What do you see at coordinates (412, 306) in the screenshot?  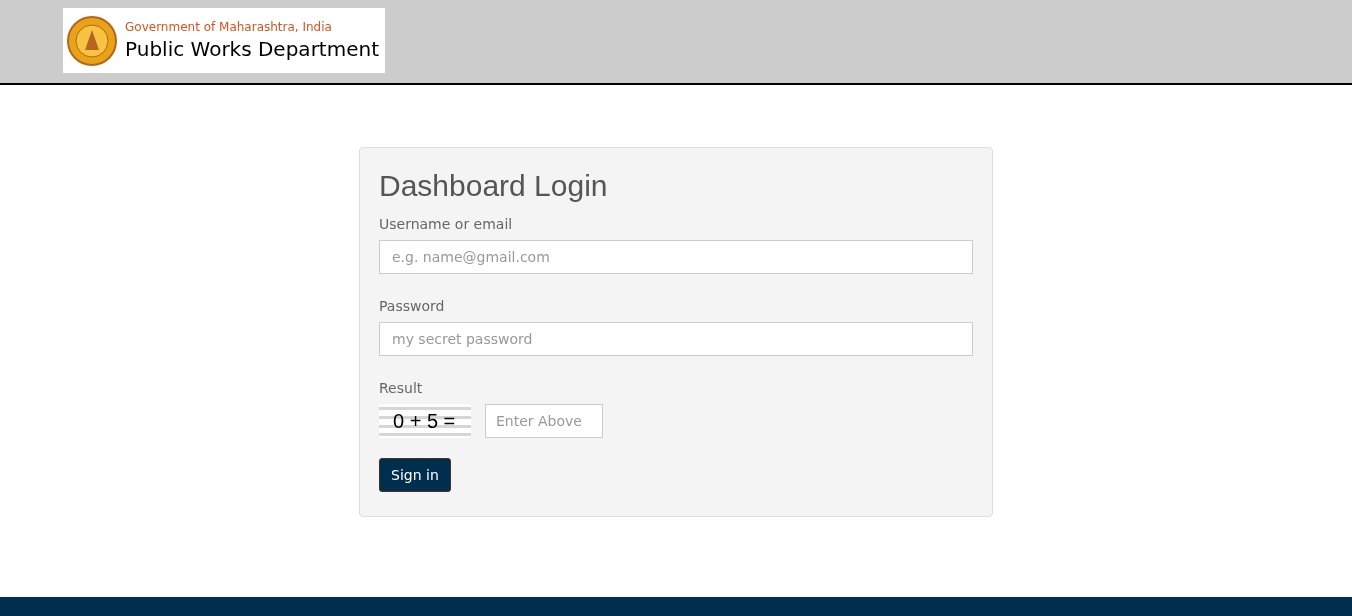 I see `field-label: Password` at bounding box center [412, 306].